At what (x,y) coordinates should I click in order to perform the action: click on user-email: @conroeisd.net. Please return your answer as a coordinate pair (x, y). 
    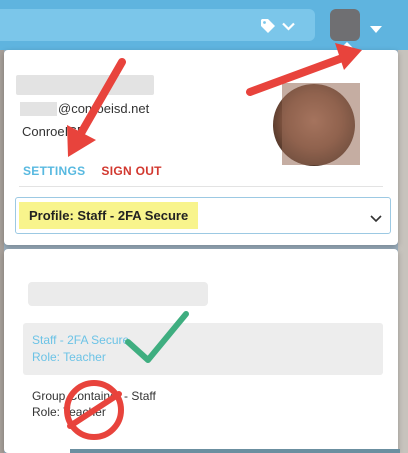
    Looking at the image, I should click on (84, 108).